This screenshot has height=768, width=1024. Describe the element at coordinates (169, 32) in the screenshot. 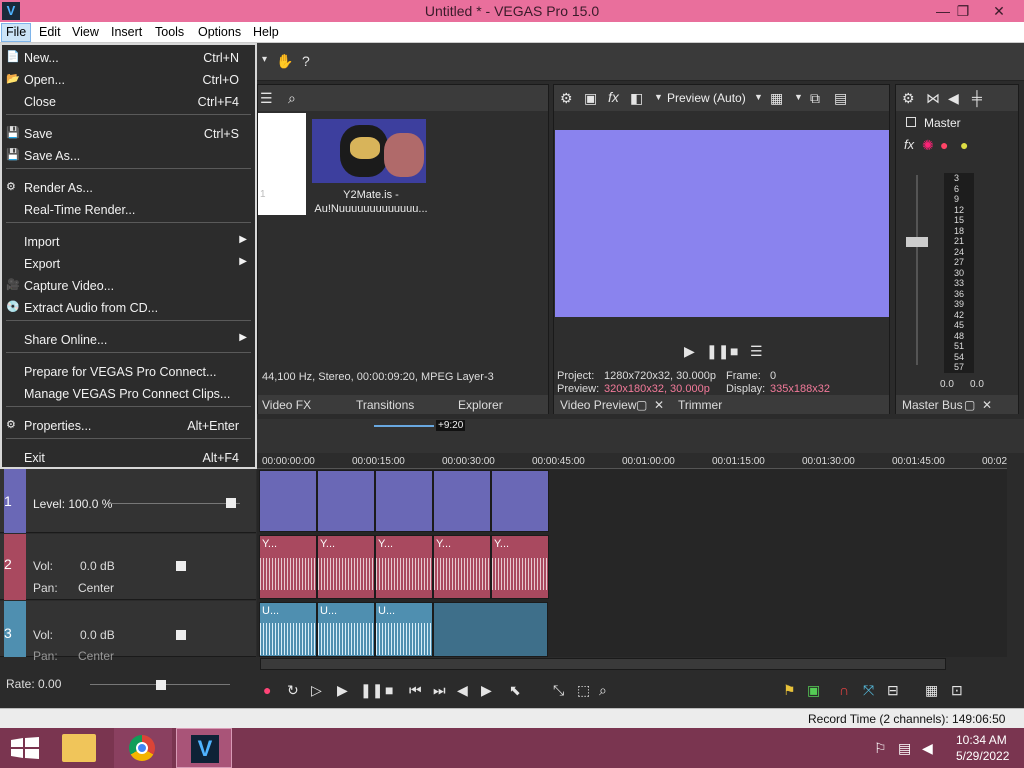

I see `menu-tools: Tools` at that location.